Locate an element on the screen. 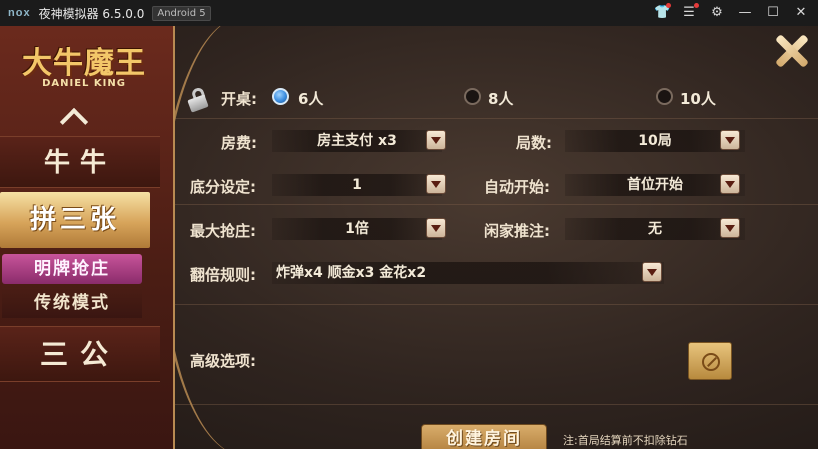  max-bid-select: 1倍 is located at coordinates (357, 229).